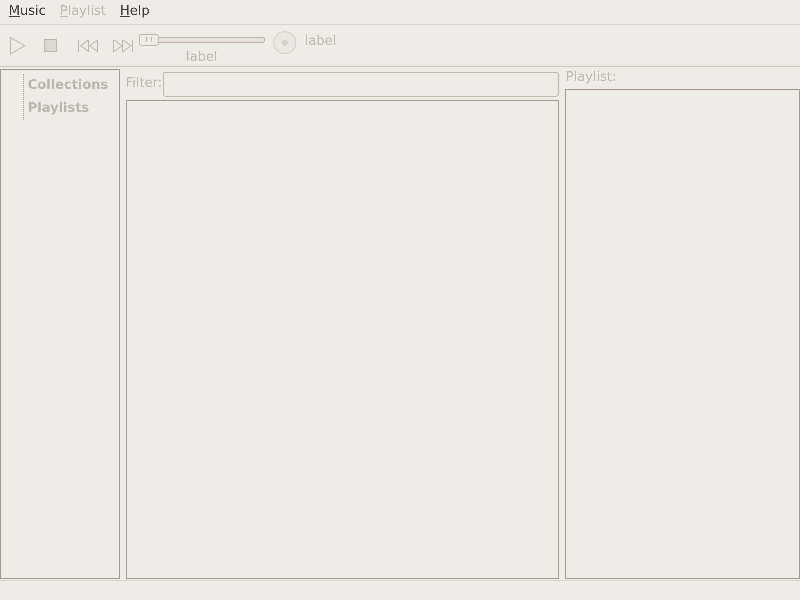 The width and height of the screenshot is (800, 600). Describe the element at coordinates (18, 45) in the screenshot. I see `play-icon` at that location.